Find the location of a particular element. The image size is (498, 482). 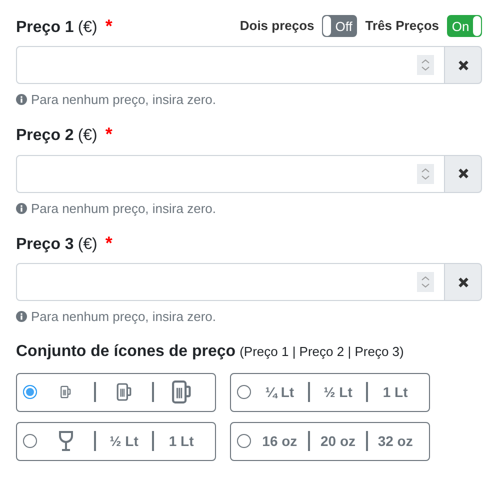

icon-set-option: 16 oz 20 oz 32 oz is located at coordinates (330, 441).